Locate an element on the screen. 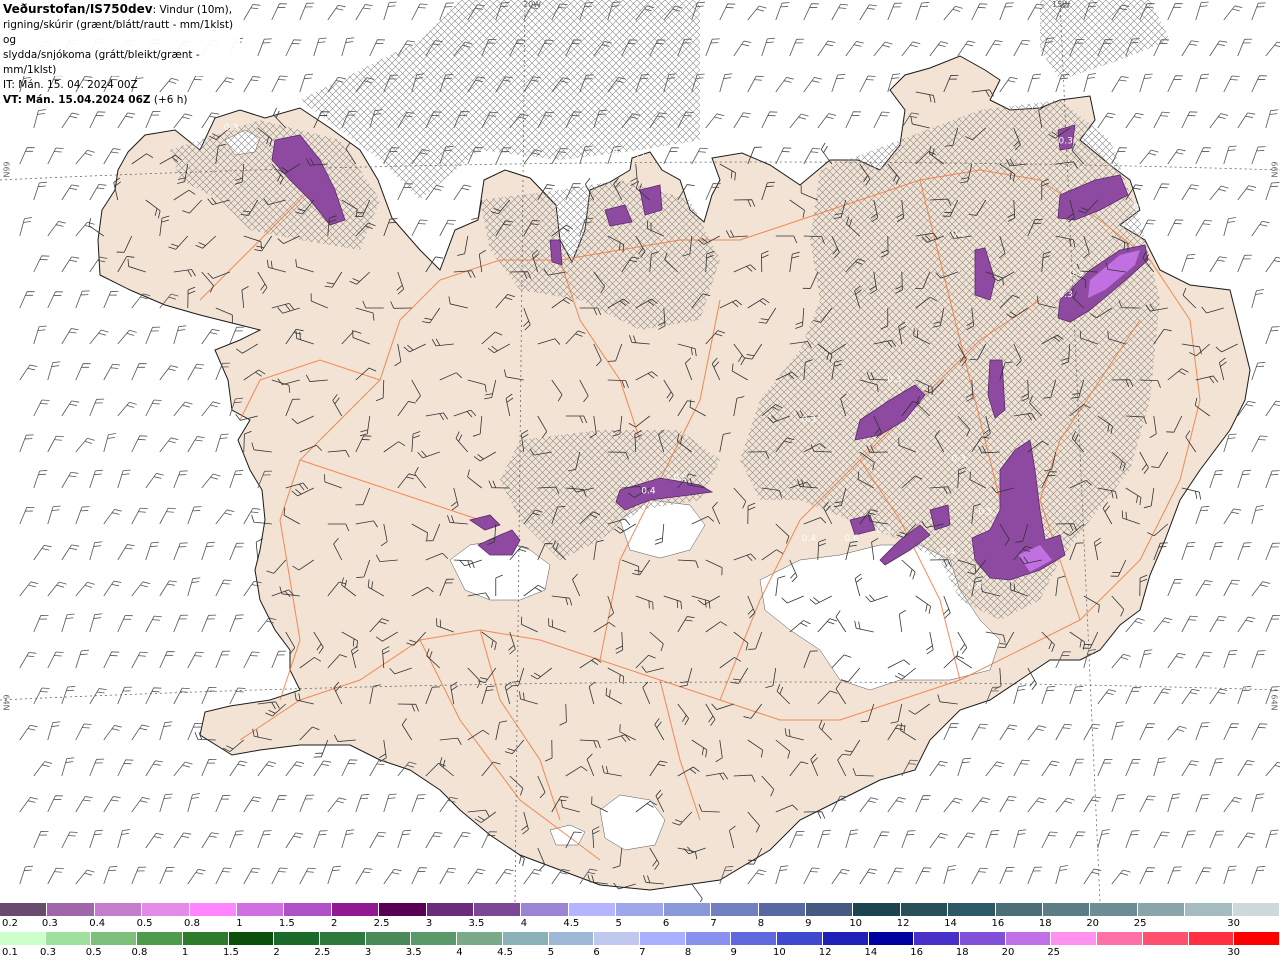  lon-label-15w: 15W is located at coordinates (1061, 4).